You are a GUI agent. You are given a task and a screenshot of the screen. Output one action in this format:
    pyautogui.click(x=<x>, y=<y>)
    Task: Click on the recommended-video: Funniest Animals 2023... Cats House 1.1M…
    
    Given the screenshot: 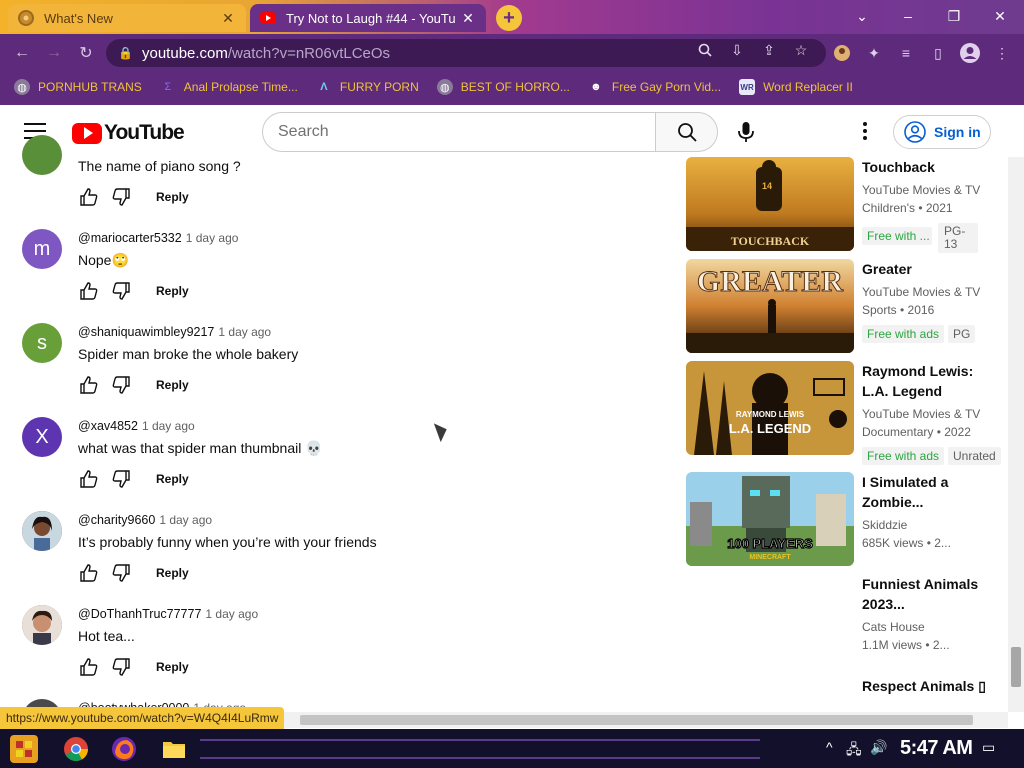 What is the action you would take?
    pyautogui.click(x=846, y=622)
    